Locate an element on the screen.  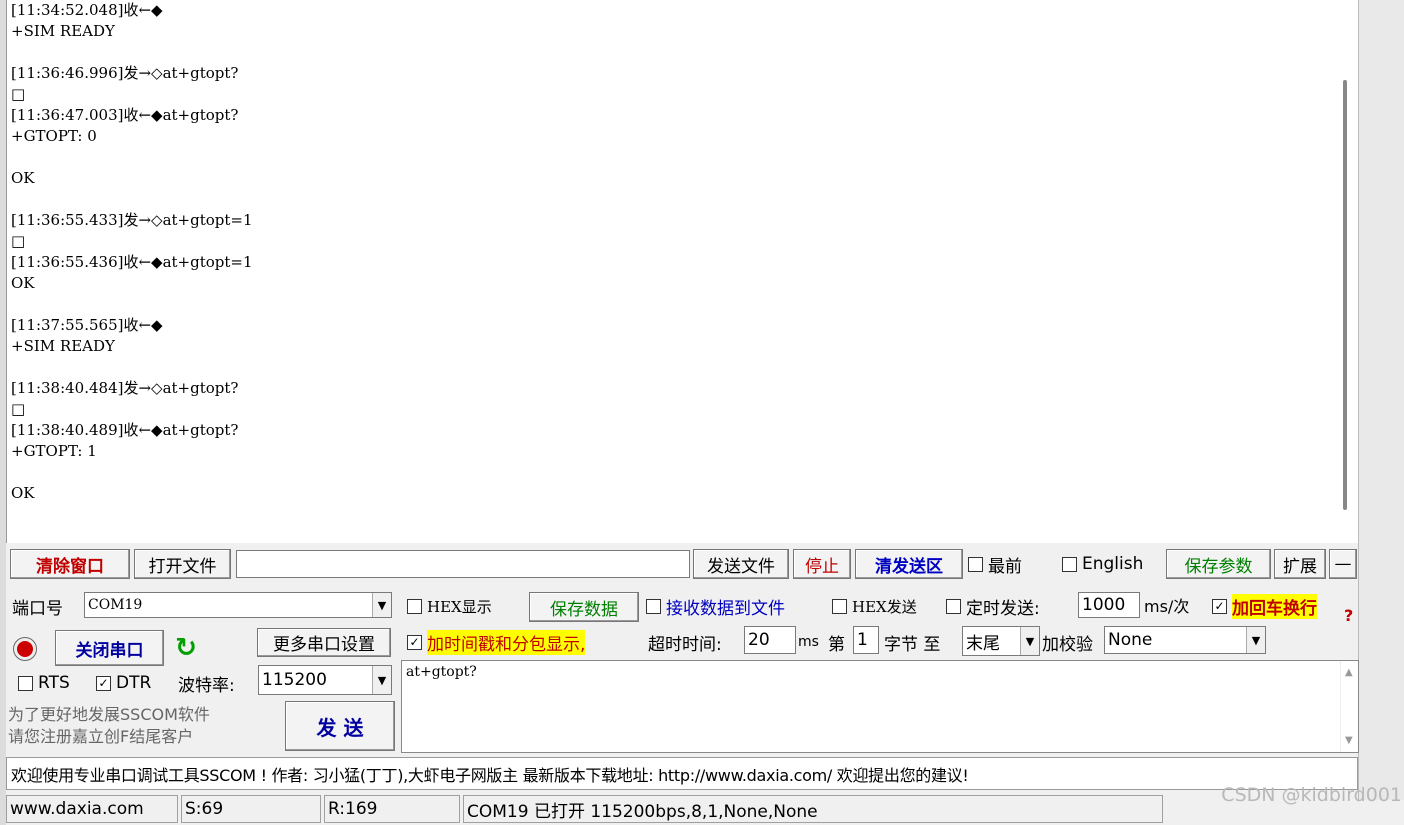
clear-send-label: 清发送区 is located at coordinates (909, 566).